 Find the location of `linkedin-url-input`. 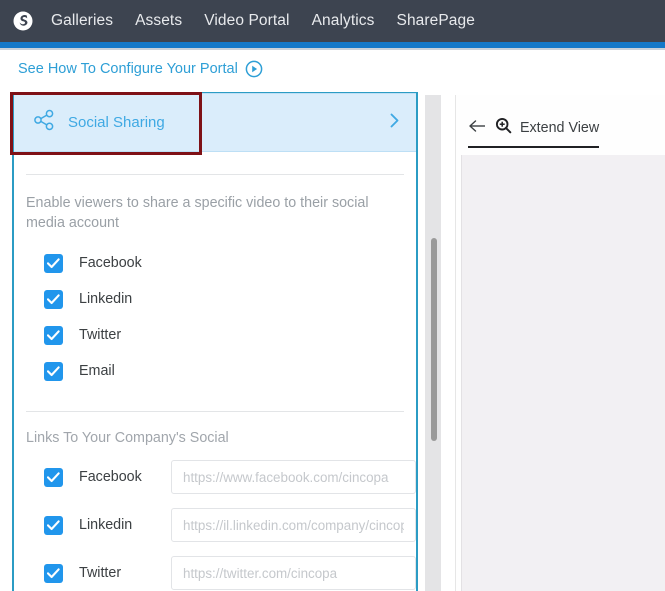

linkedin-url-input is located at coordinates (293, 525).